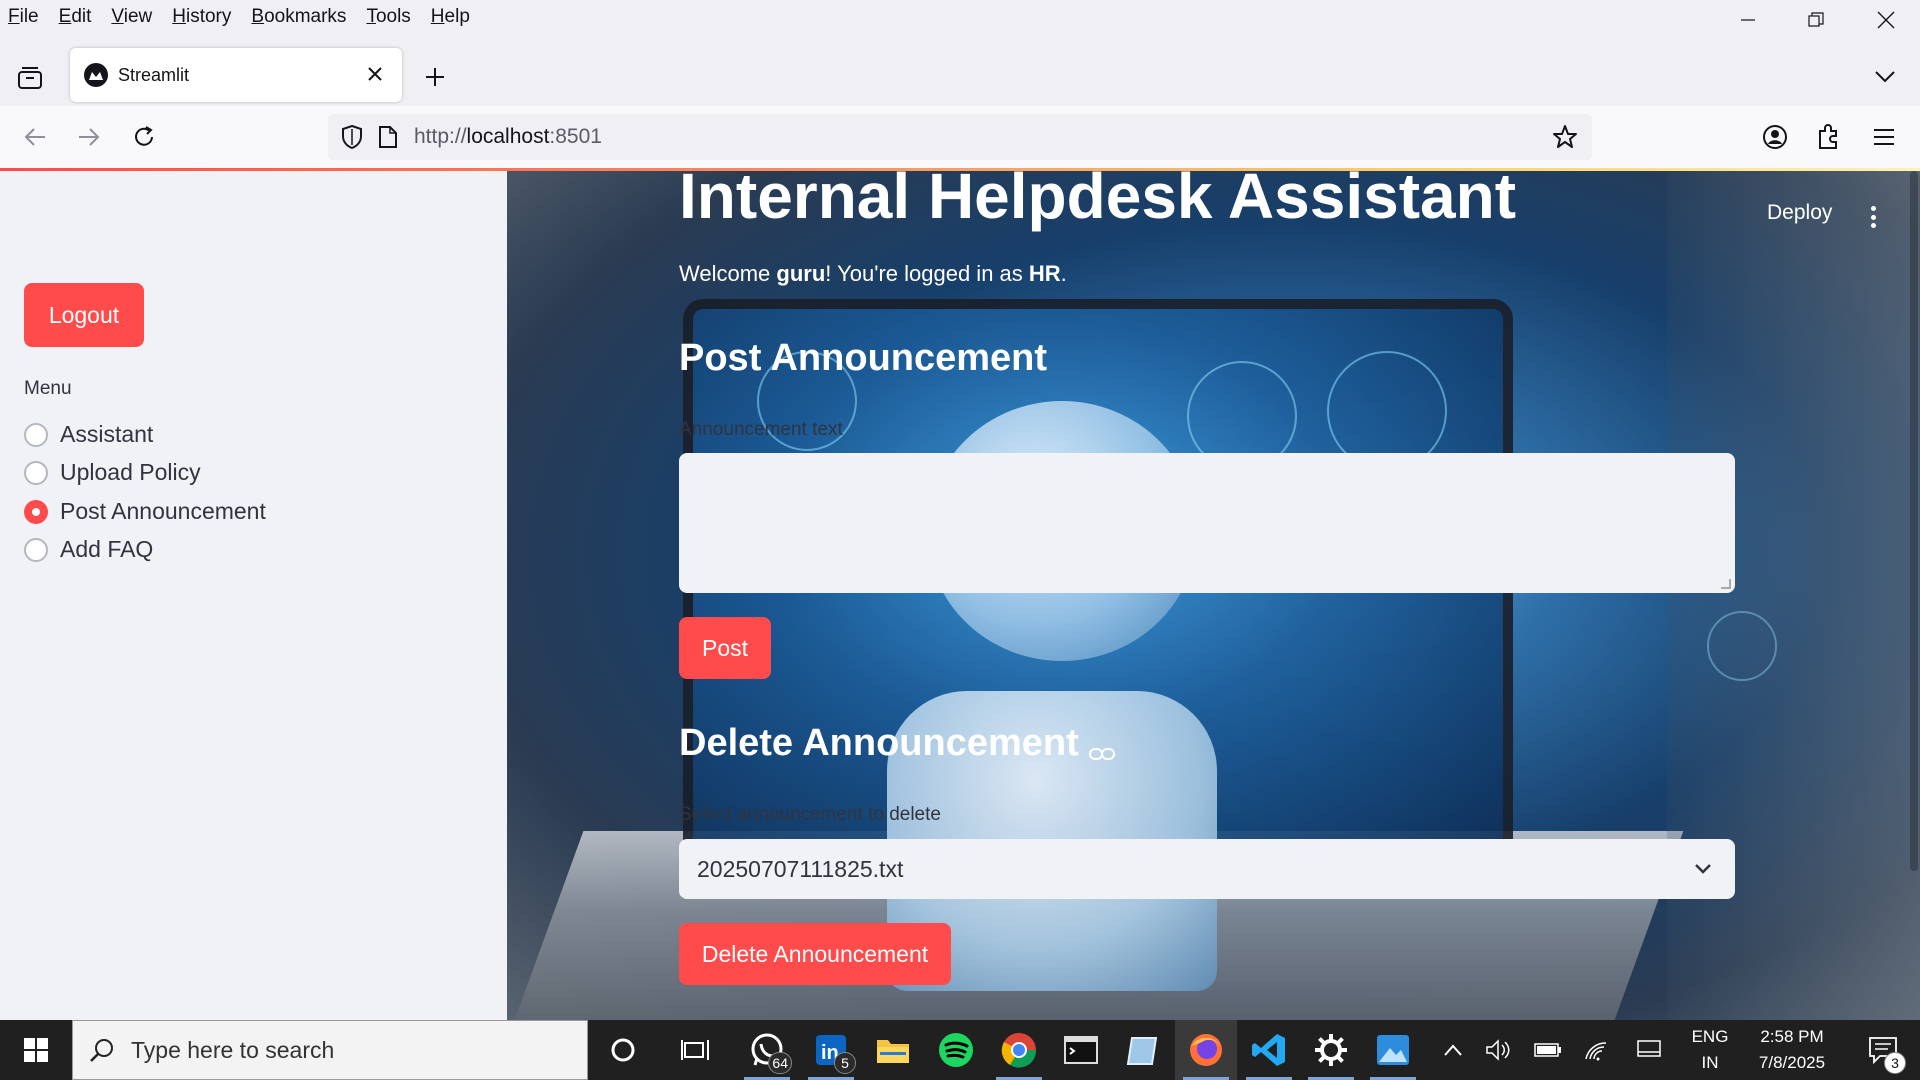  Describe the element at coordinates (1792, 1050) in the screenshot. I see `clock: 2:58 PM 7/8/2025` at that location.